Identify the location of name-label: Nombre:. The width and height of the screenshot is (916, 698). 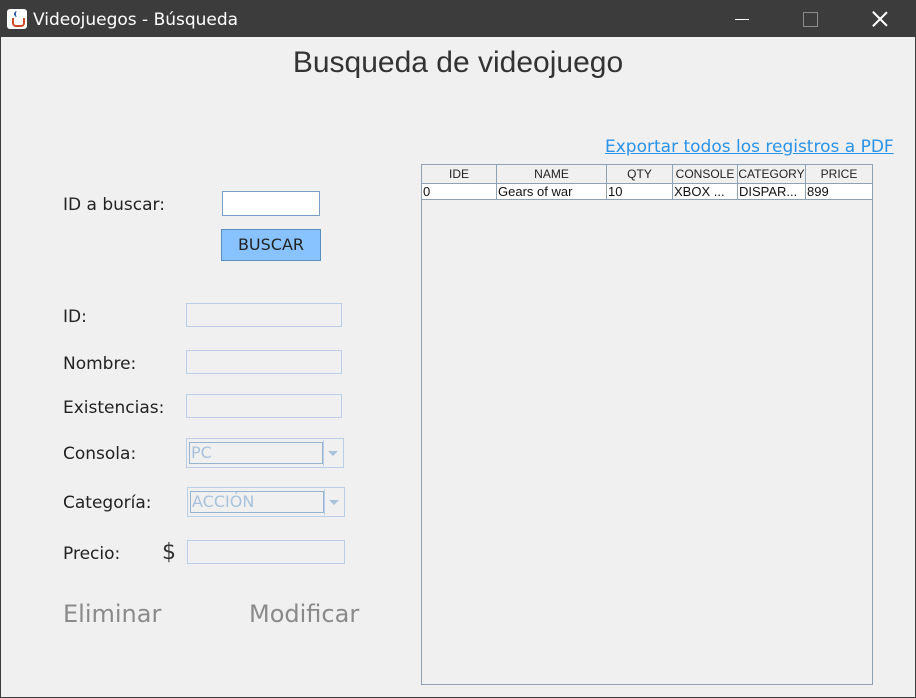
(100, 364).